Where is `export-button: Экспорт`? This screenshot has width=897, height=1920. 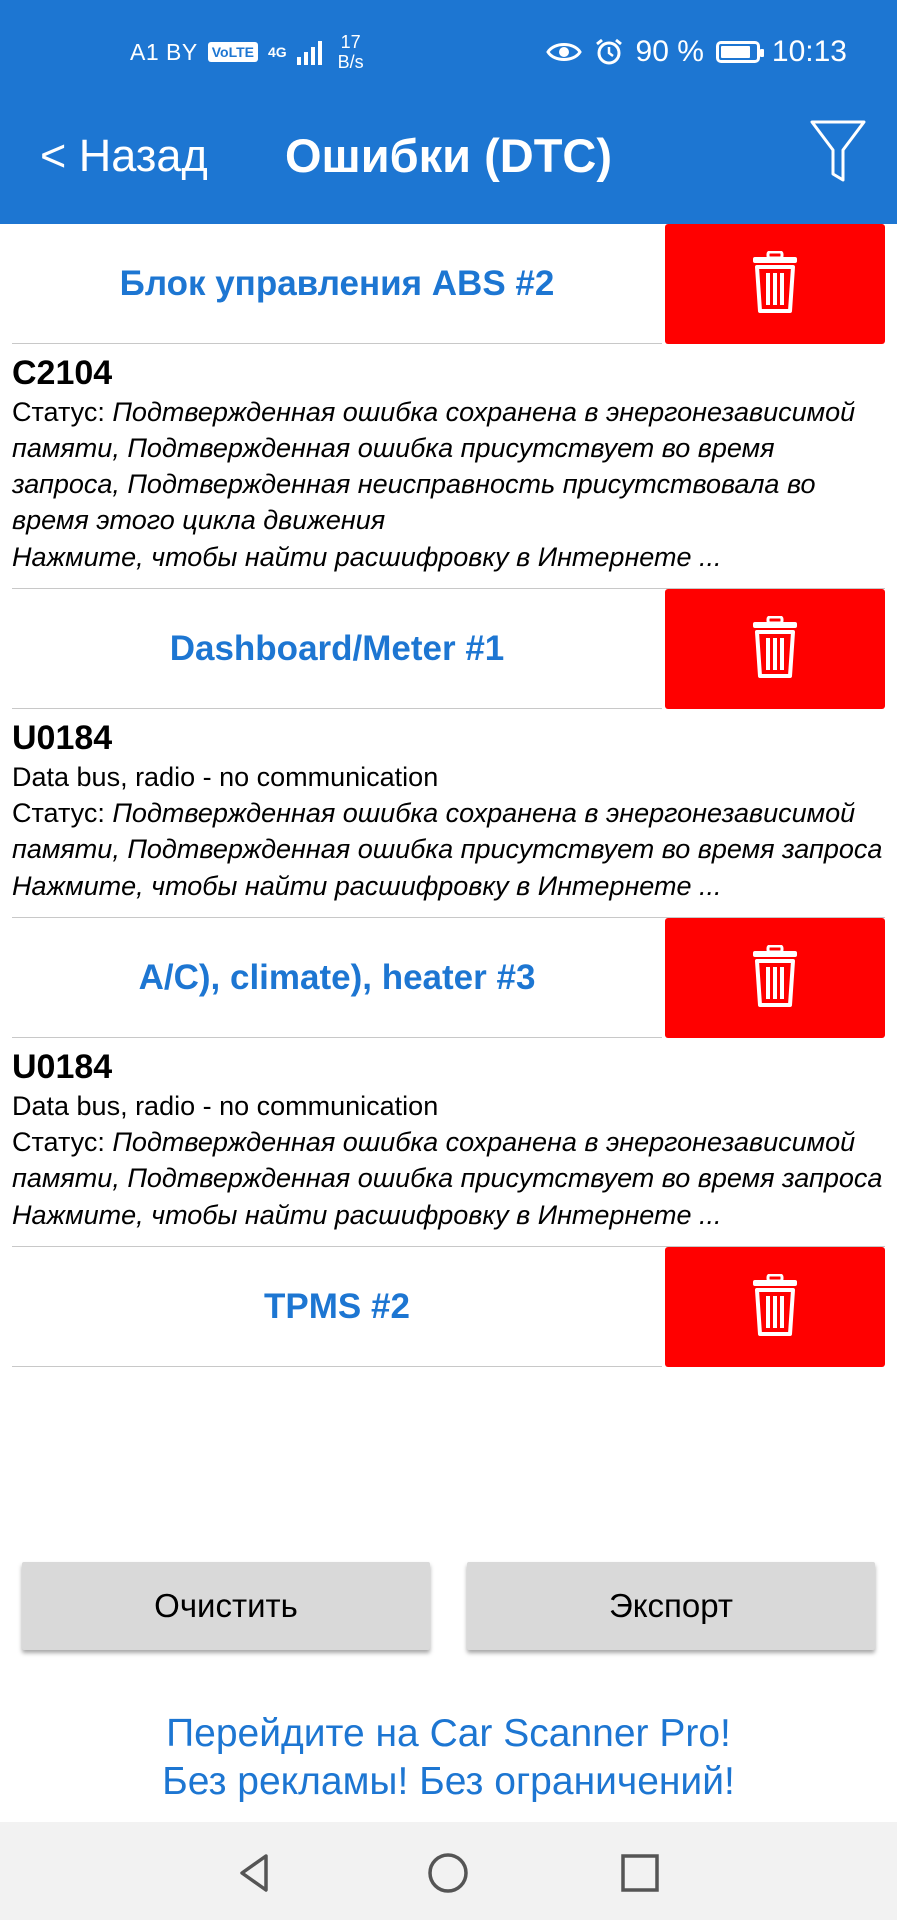
export-button: Экспорт is located at coordinates (671, 1606).